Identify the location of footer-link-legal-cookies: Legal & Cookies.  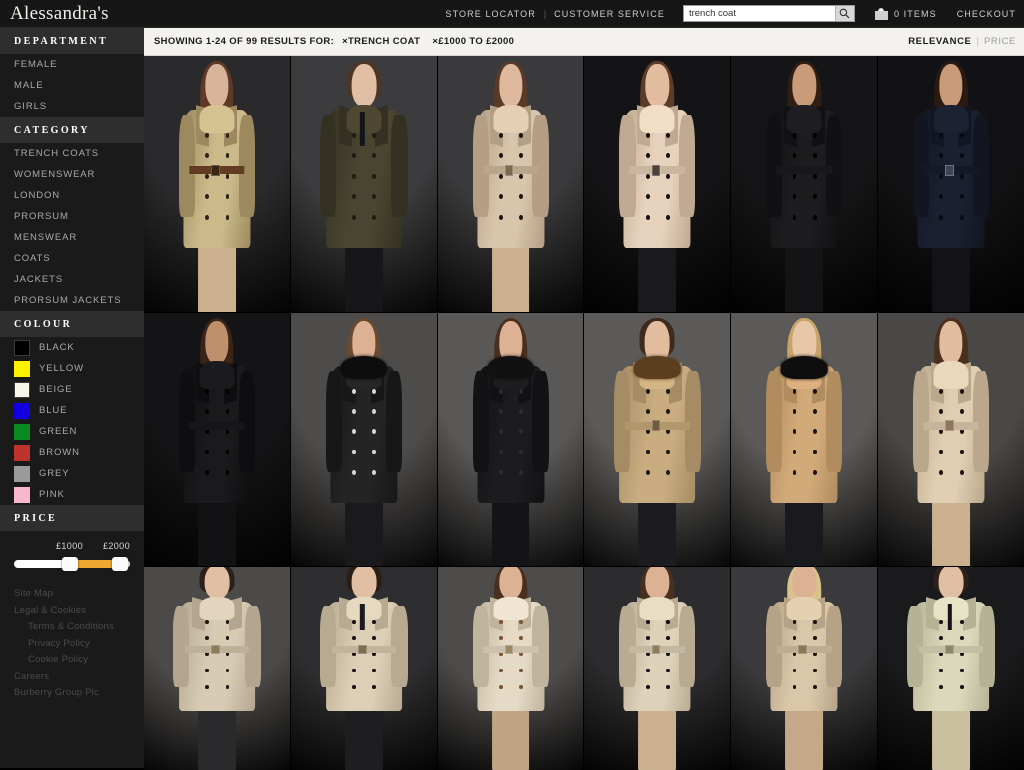
(79, 611).